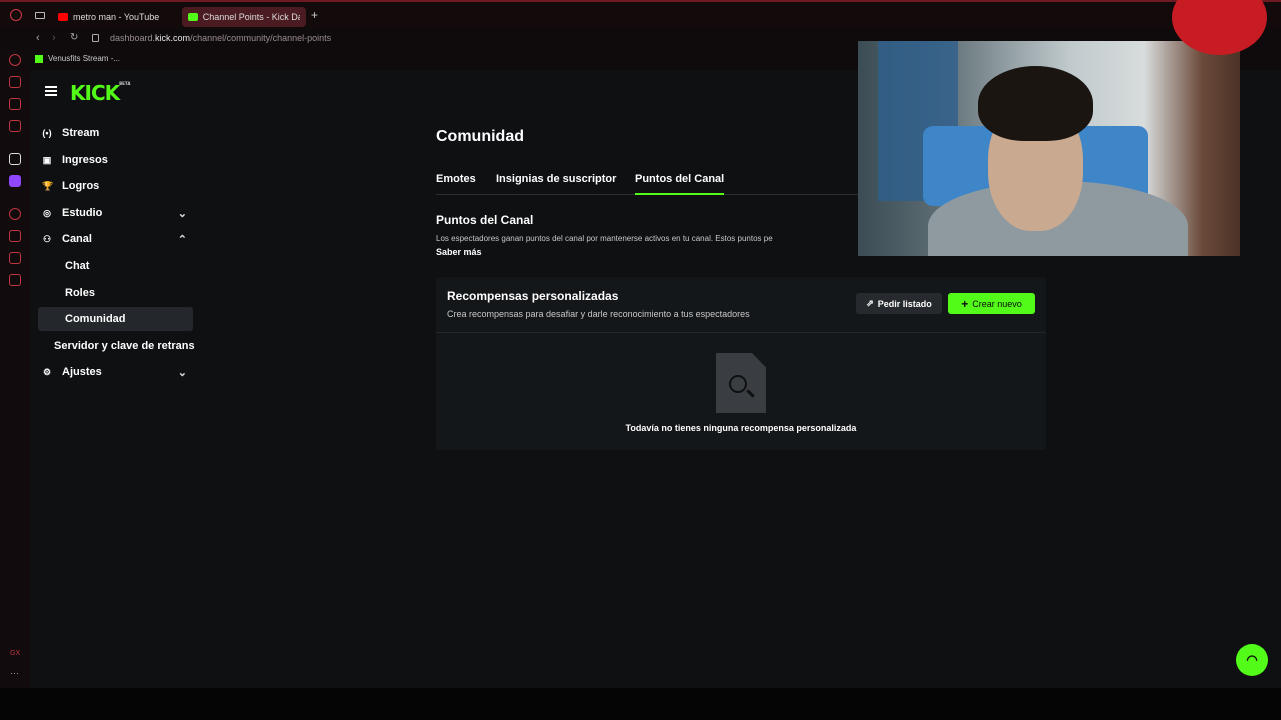 Image resolution: width=1281 pixels, height=720 pixels. What do you see at coordinates (15, 236) in the screenshot?
I see `bookmarks-icon` at bounding box center [15, 236].